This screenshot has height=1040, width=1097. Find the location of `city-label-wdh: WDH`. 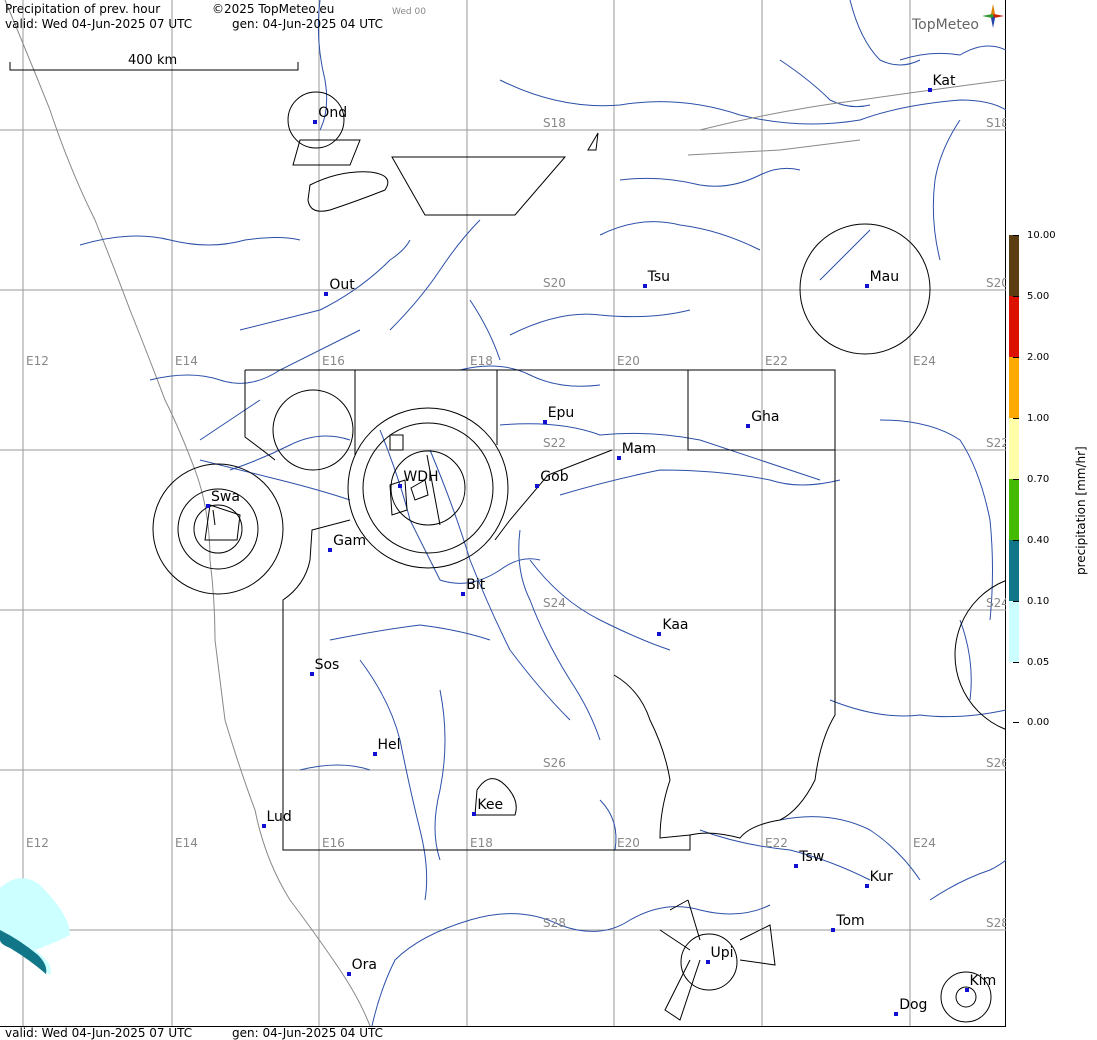

city-label-wdh: WDH is located at coordinates (421, 477).